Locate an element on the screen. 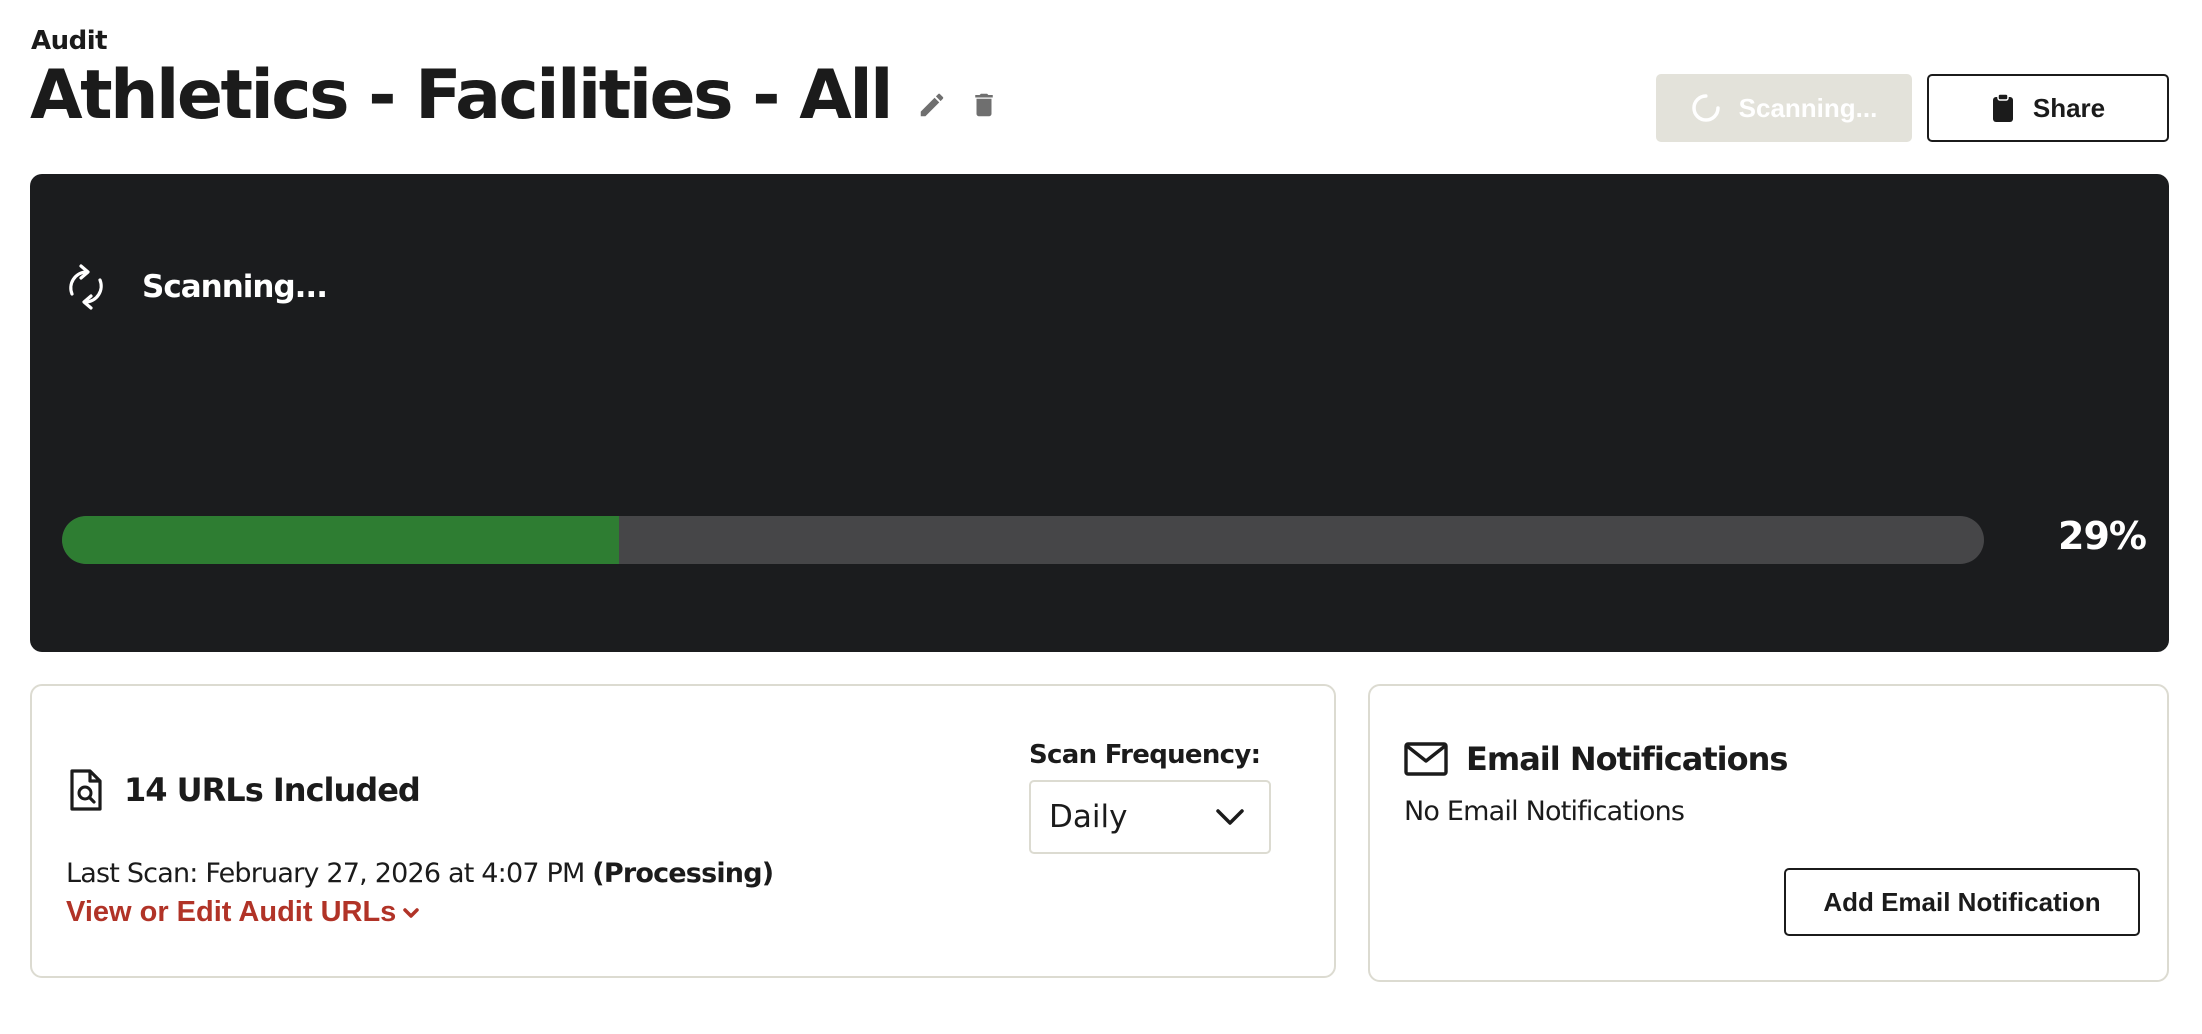 Image resolution: width=2202 pixels, height=1034 pixels. scan-frequency-label: Scan Frequency: is located at coordinates (1145, 755).